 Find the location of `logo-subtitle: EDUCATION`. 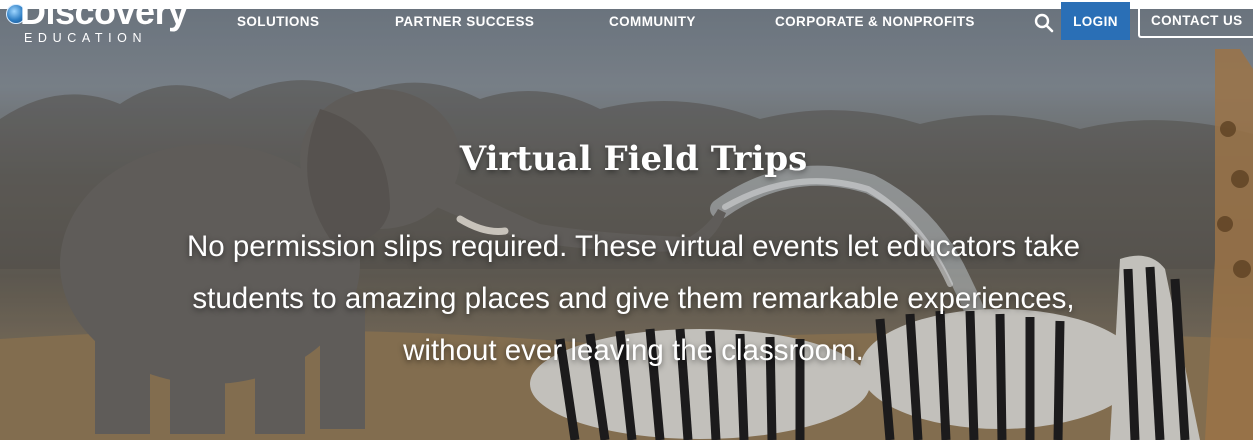

logo-subtitle: EDUCATION is located at coordinates (86, 38).